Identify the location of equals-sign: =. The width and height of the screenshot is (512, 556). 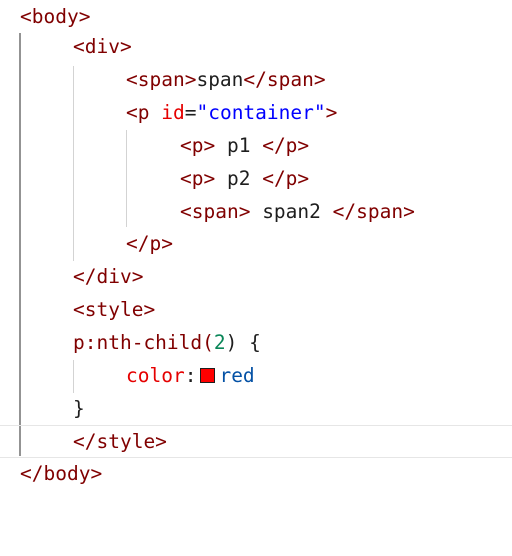
(190, 112).